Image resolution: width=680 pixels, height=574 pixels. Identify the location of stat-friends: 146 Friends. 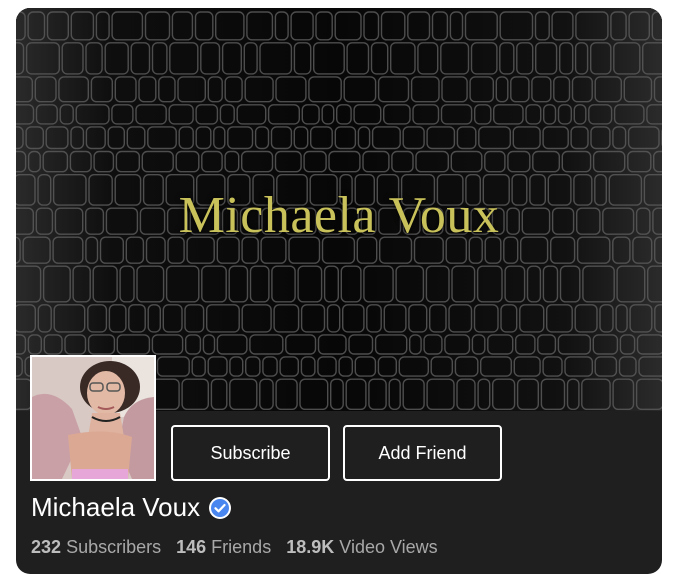
(223, 547).